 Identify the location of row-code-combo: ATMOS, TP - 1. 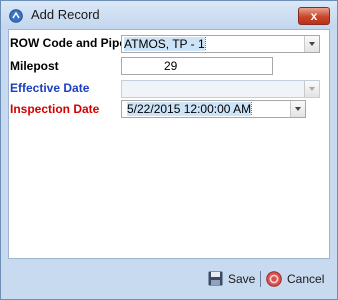
(220, 44).